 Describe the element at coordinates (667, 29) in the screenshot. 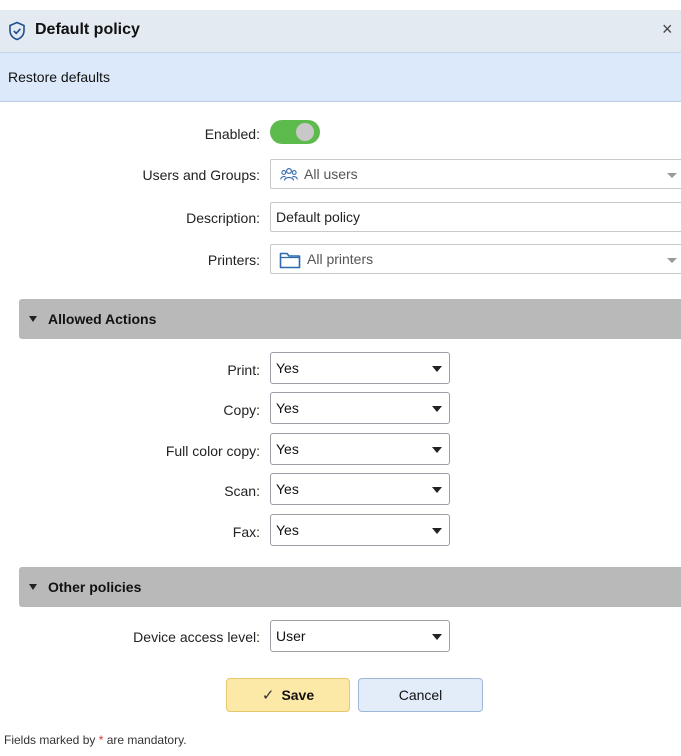

I see `close-icon: ×` at that location.